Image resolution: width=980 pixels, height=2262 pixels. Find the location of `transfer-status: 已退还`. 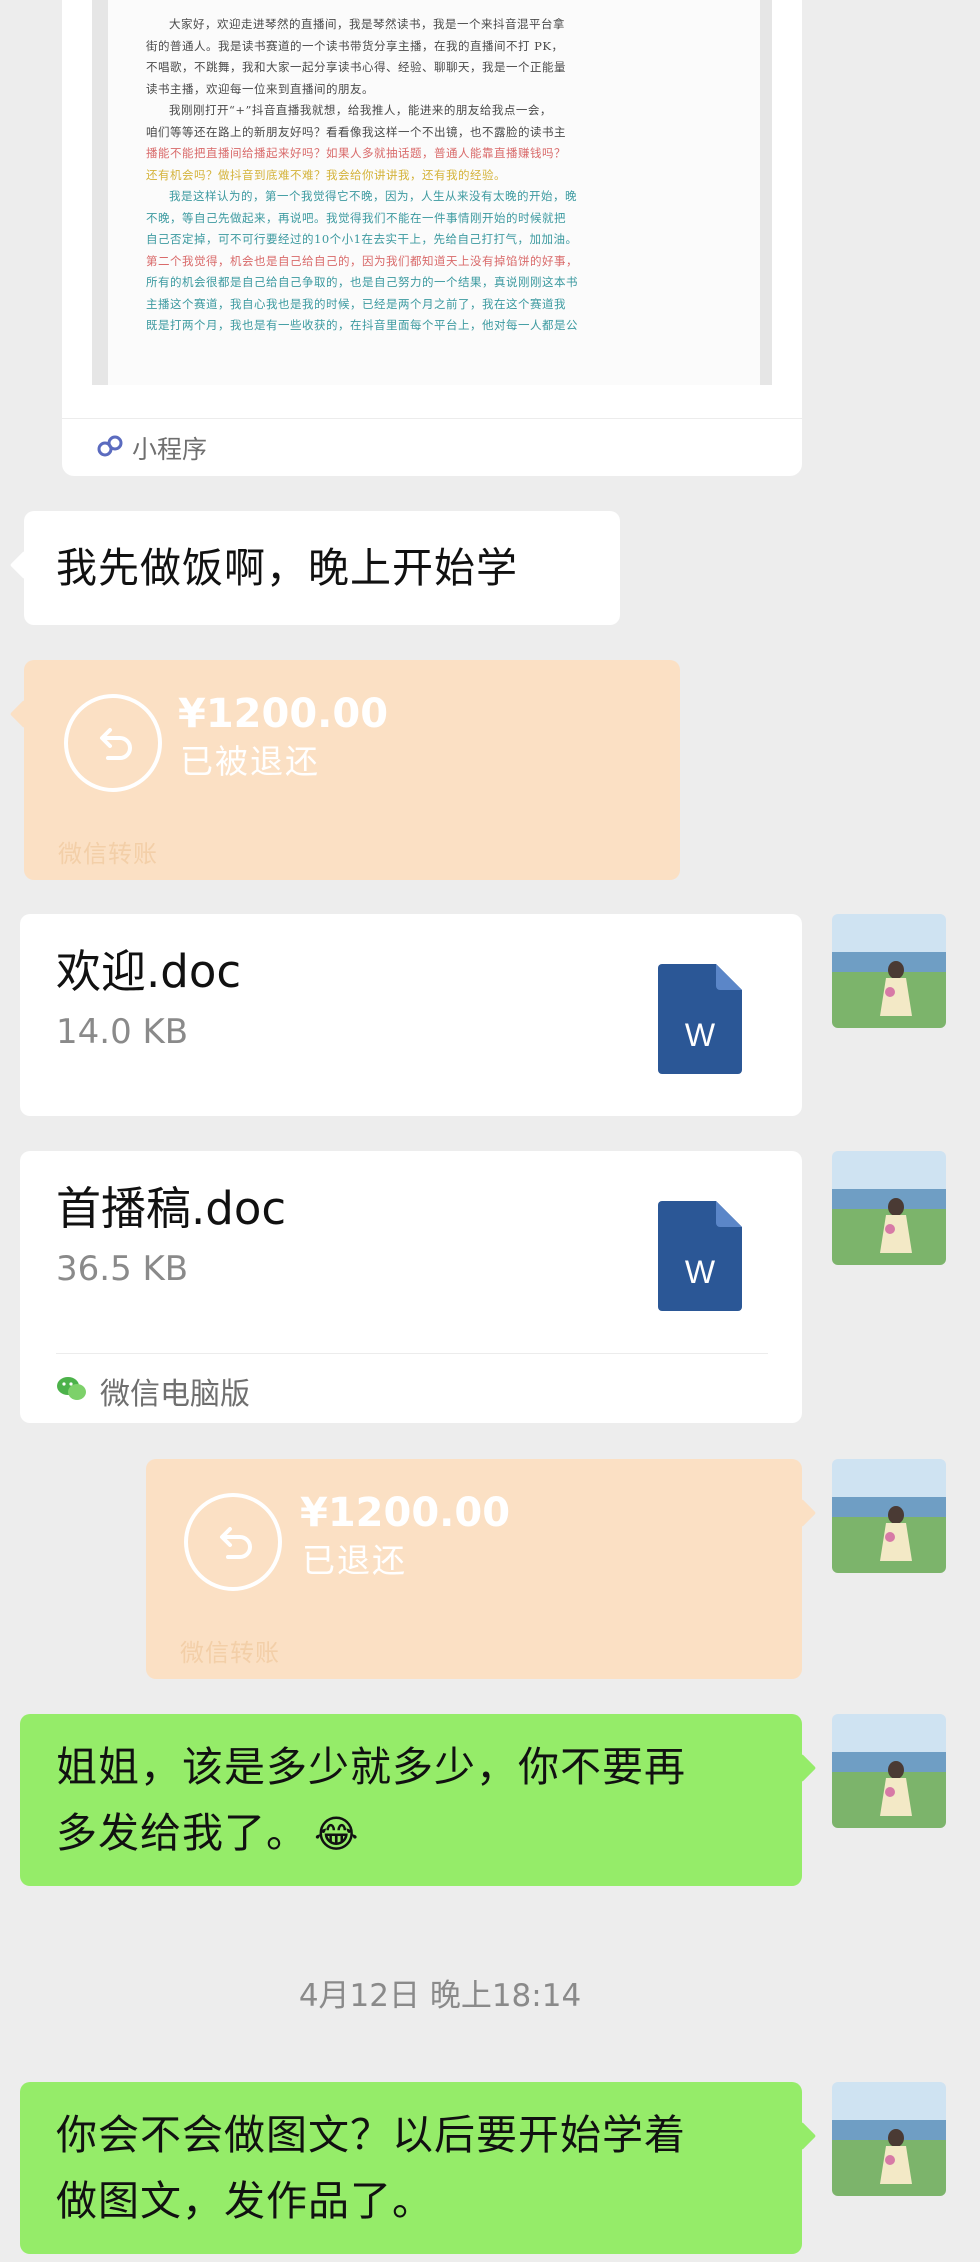

transfer-status: 已退还 is located at coordinates (354, 1560).